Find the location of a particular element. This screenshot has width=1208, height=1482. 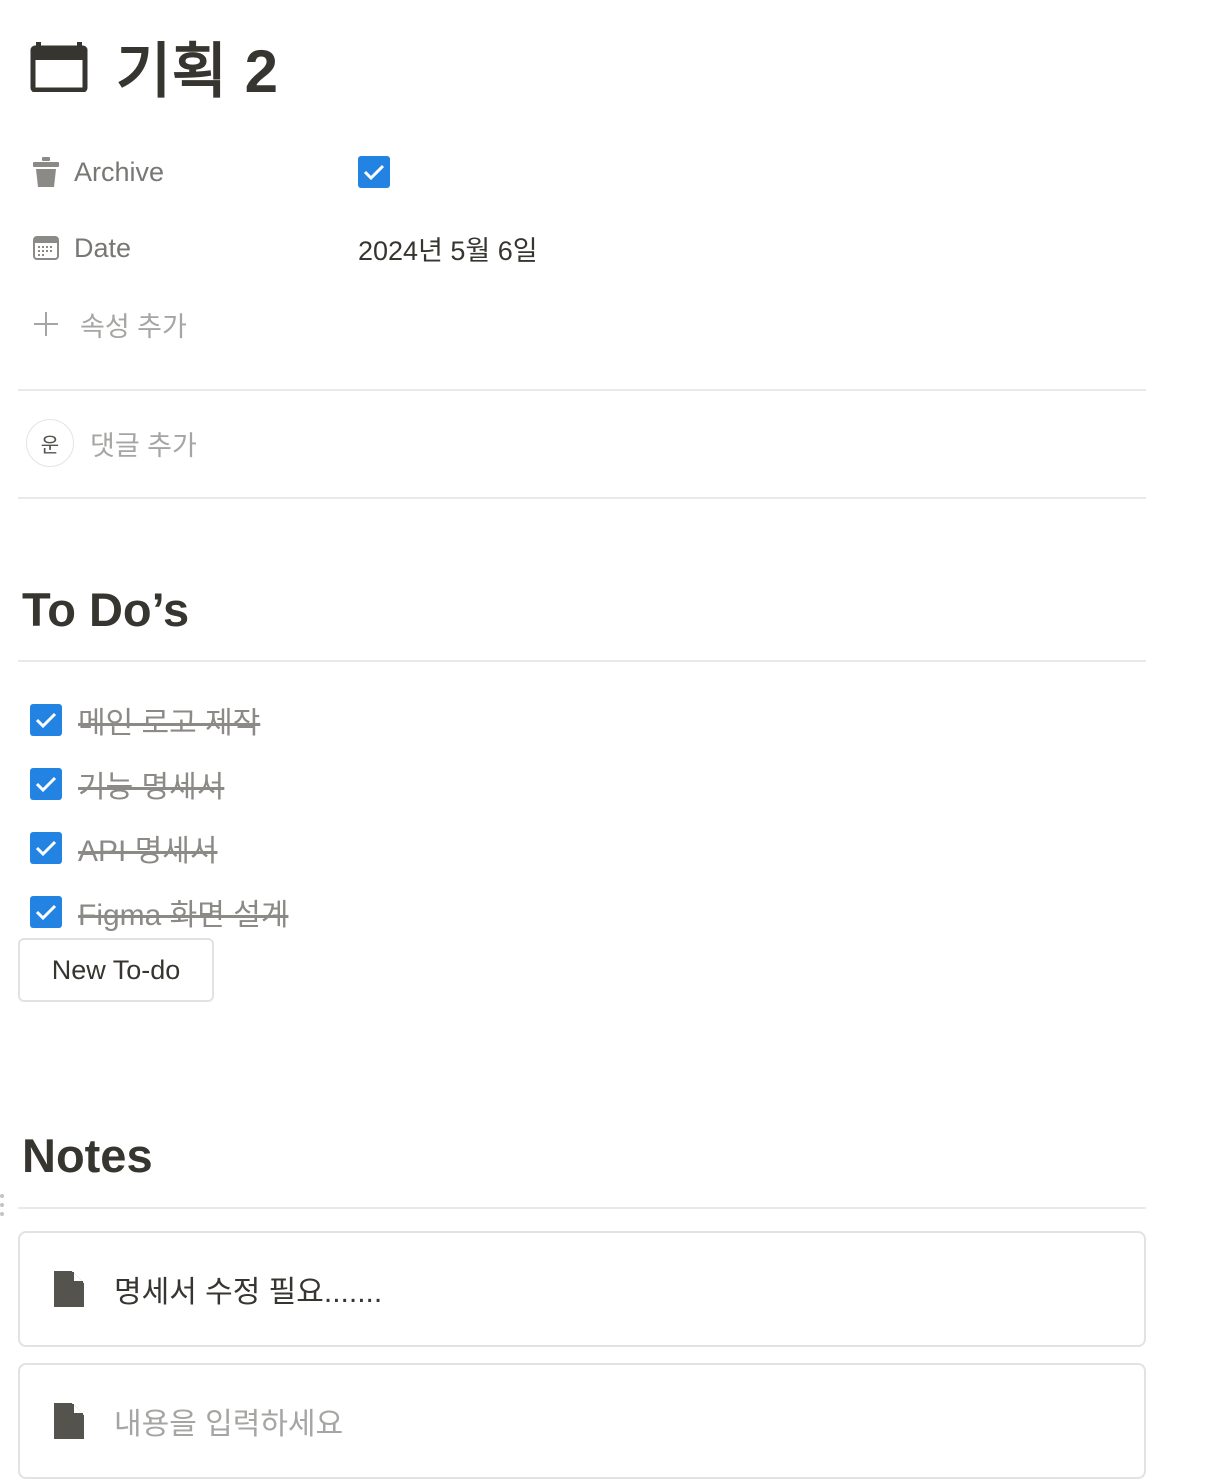

plus-icon is located at coordinates (46, 324).